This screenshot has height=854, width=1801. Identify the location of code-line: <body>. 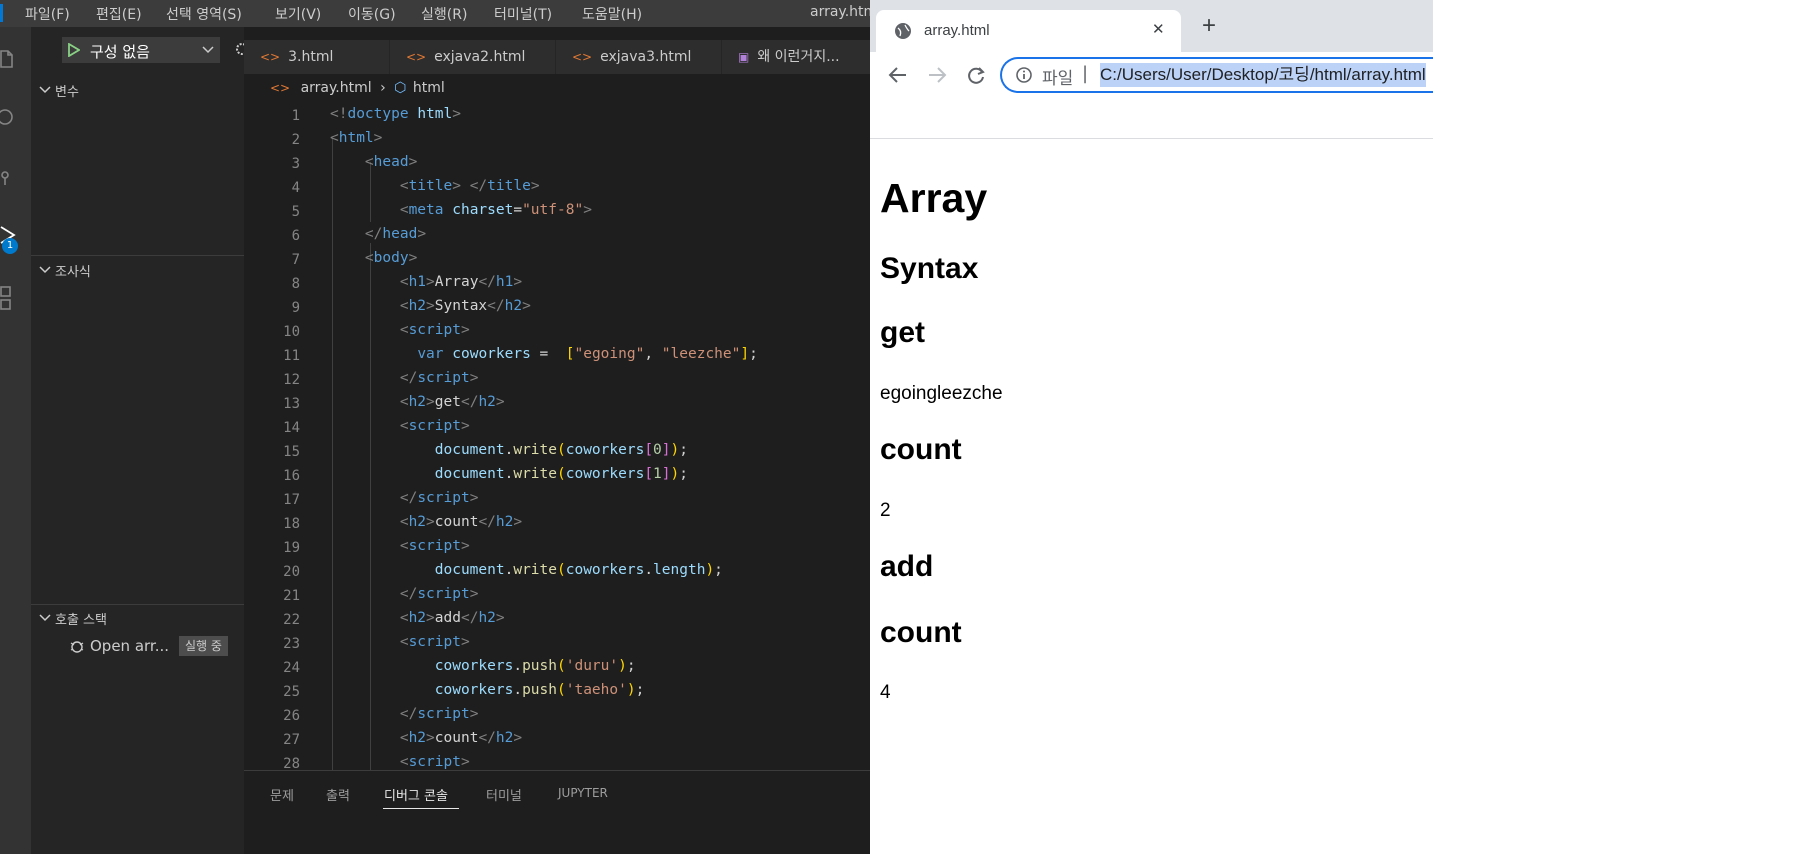
(391, 258).